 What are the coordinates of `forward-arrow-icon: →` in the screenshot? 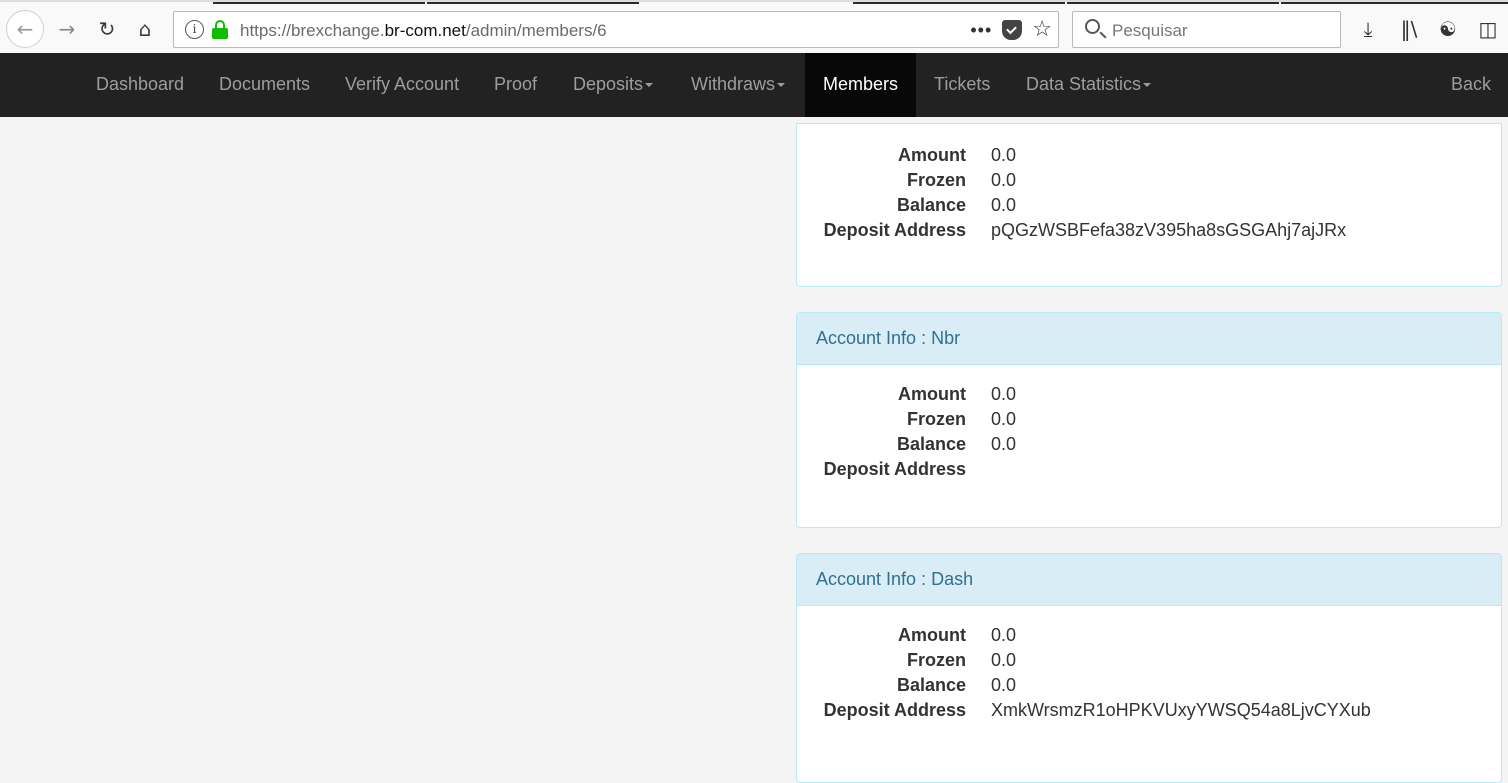 It's located at (67, 29).